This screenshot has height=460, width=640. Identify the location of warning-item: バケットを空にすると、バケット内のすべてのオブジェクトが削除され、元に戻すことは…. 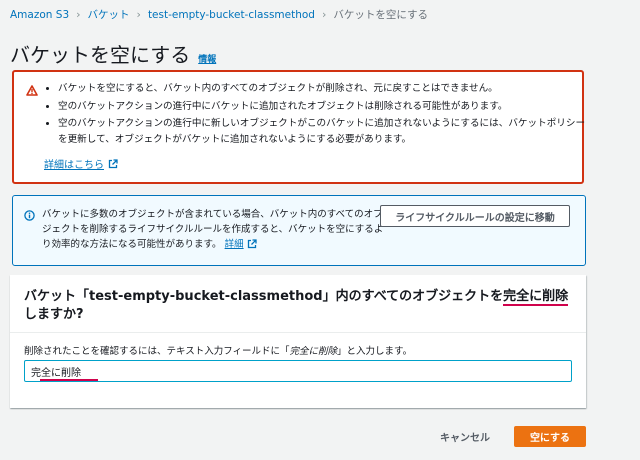
(322, 89).